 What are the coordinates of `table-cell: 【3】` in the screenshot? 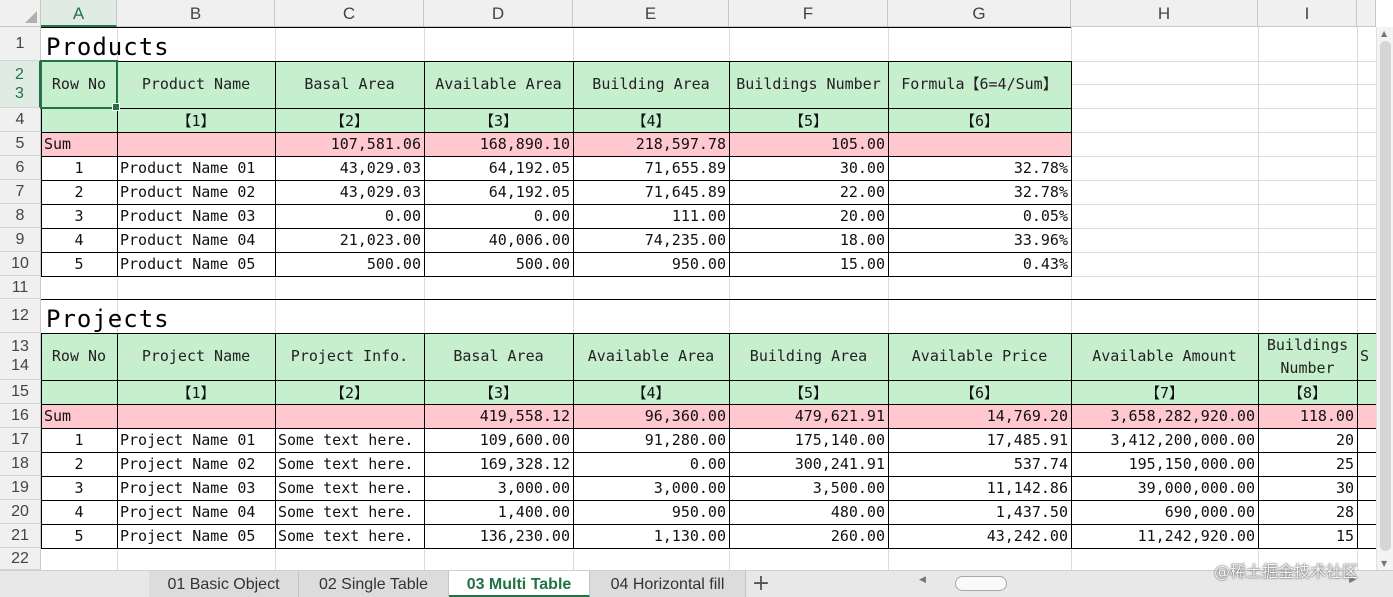 It's located at (498, 392).